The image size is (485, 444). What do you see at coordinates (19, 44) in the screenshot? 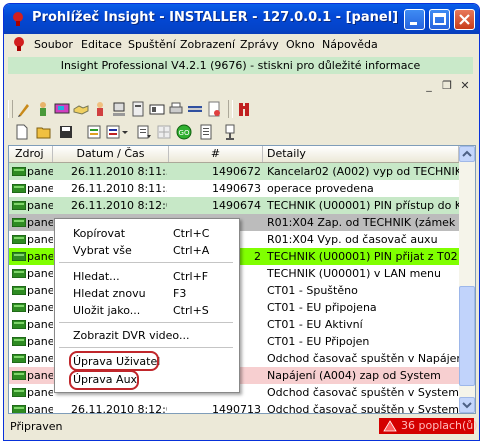
I see `menu-app-icon` at bounding box center [19, 44].